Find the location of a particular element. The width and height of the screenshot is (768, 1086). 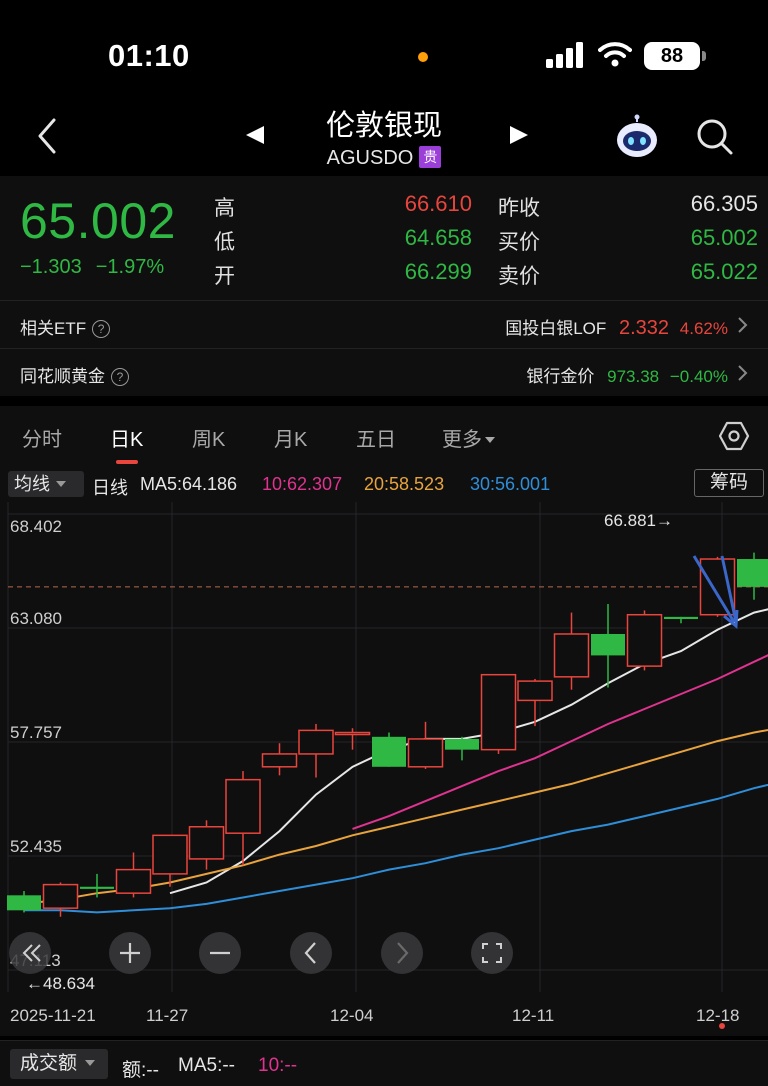

ths-gold-label: 同花顺黄金? is located at coordinates (74, 374).